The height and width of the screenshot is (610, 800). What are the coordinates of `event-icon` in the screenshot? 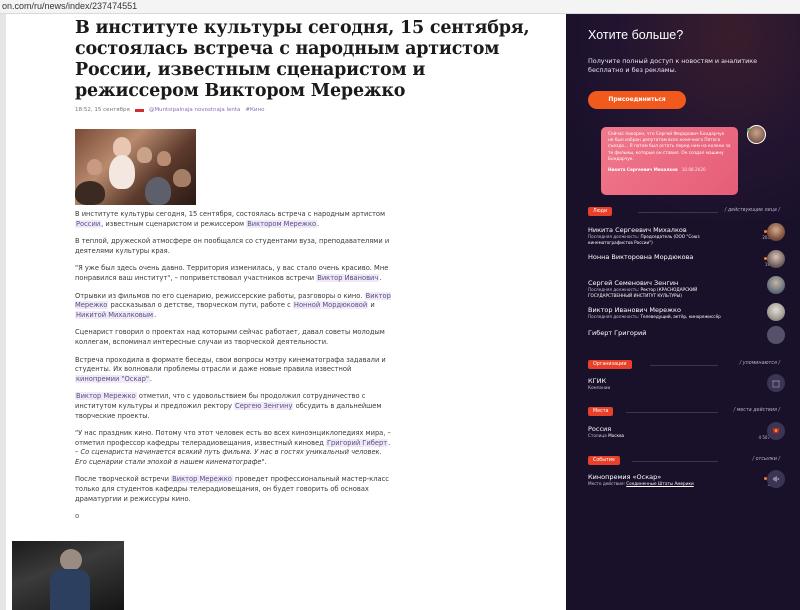 It's located at (776, 479).